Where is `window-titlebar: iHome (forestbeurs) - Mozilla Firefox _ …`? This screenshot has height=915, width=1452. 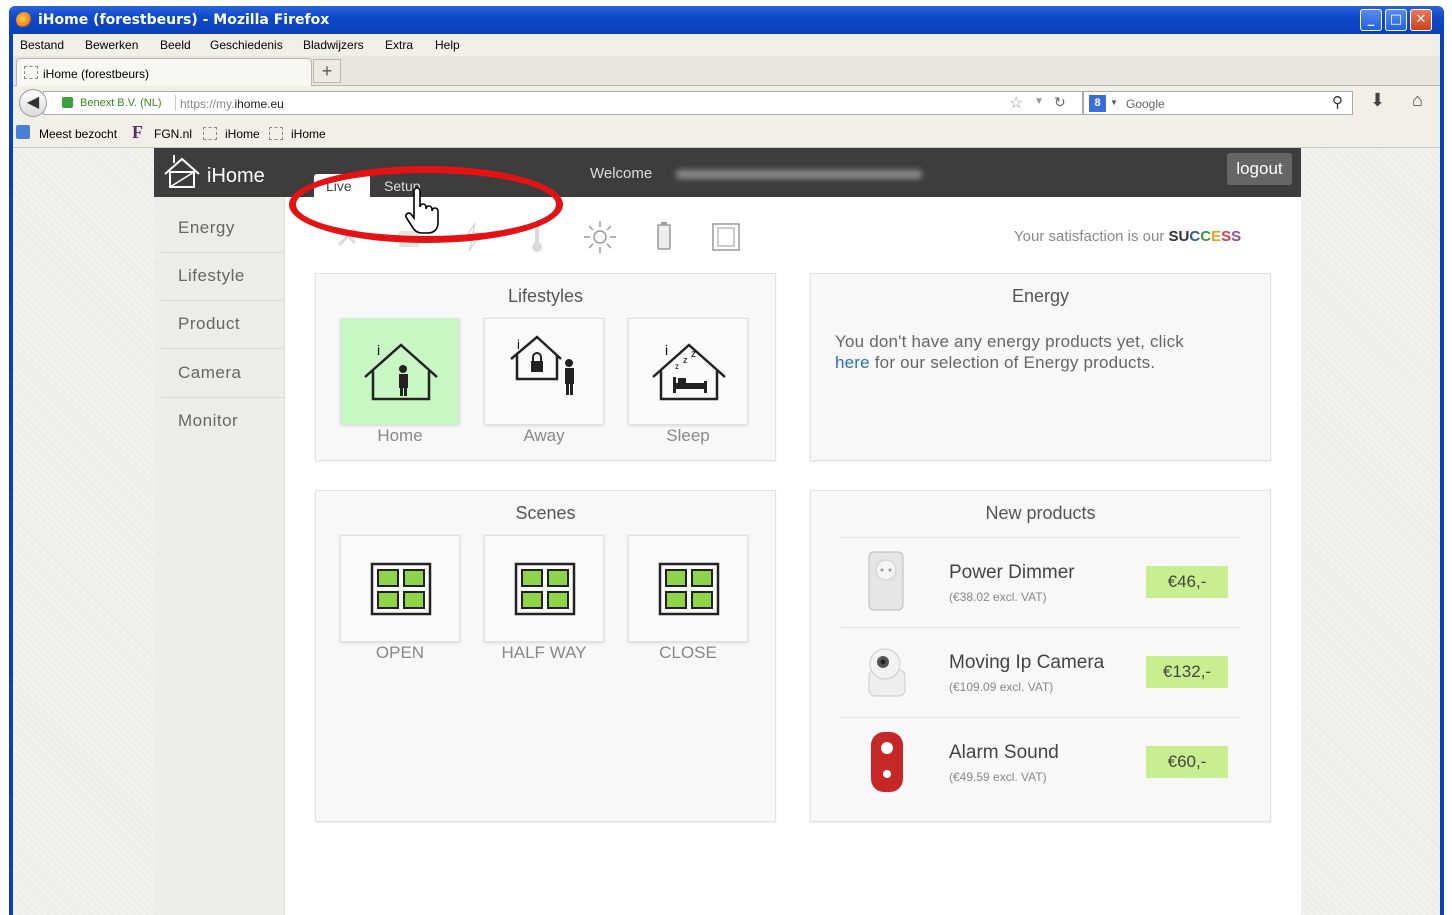
window-titlebar: iHome (forestbeurs) - Mozilla Firefox _ … is located at coordinates (726, 20).